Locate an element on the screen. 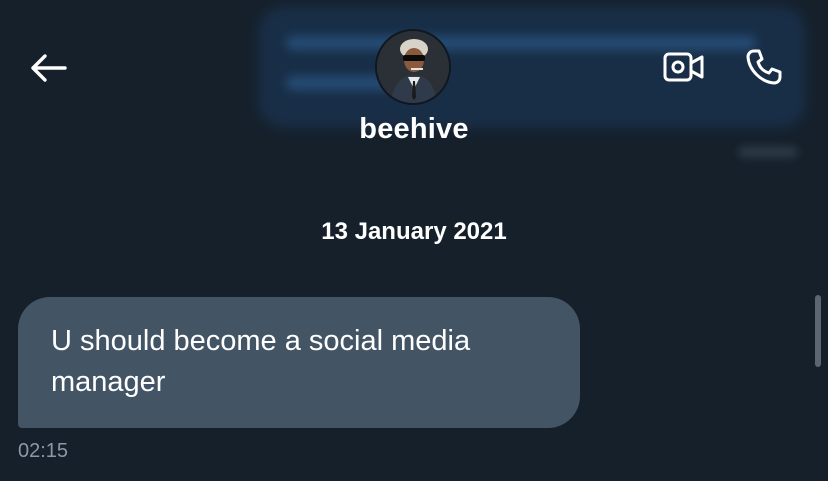 This screenshot has height=481, width=828. message-timestamp: 02:15 is located at coordinates (43, 451).